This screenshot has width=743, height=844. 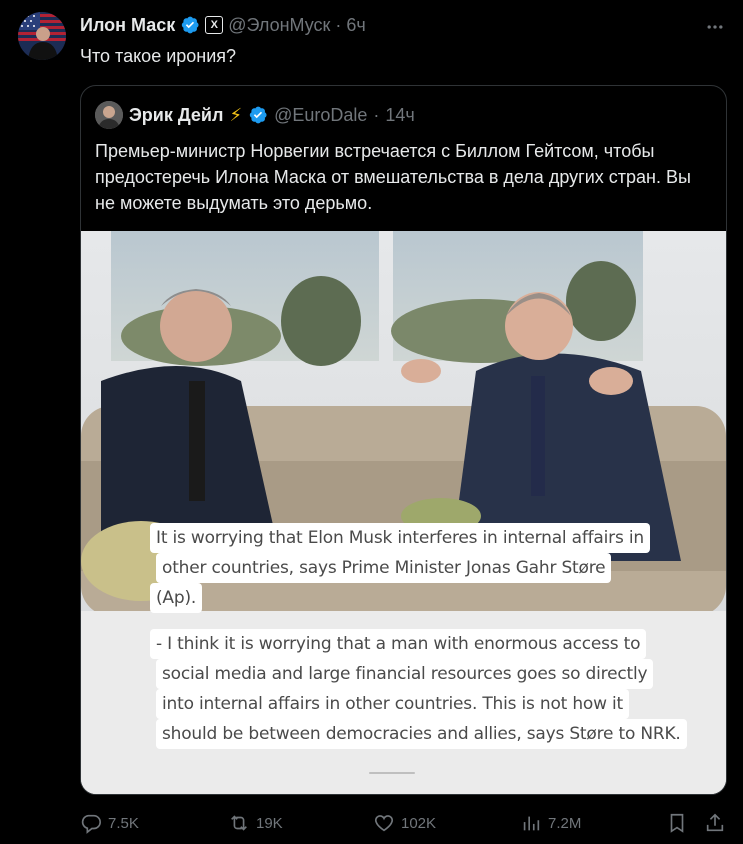 I want to click on quote-header: Эрик Дейл ⚡ @EuroDale · 14ч, so click(x=255, y=115).